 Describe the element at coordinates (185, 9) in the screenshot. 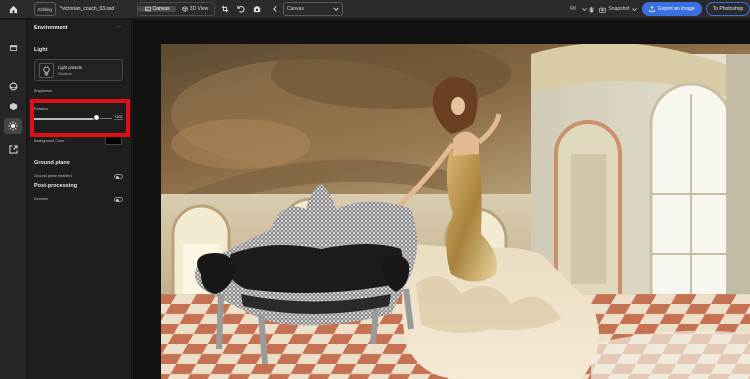

I see `cube-icon` at that location.